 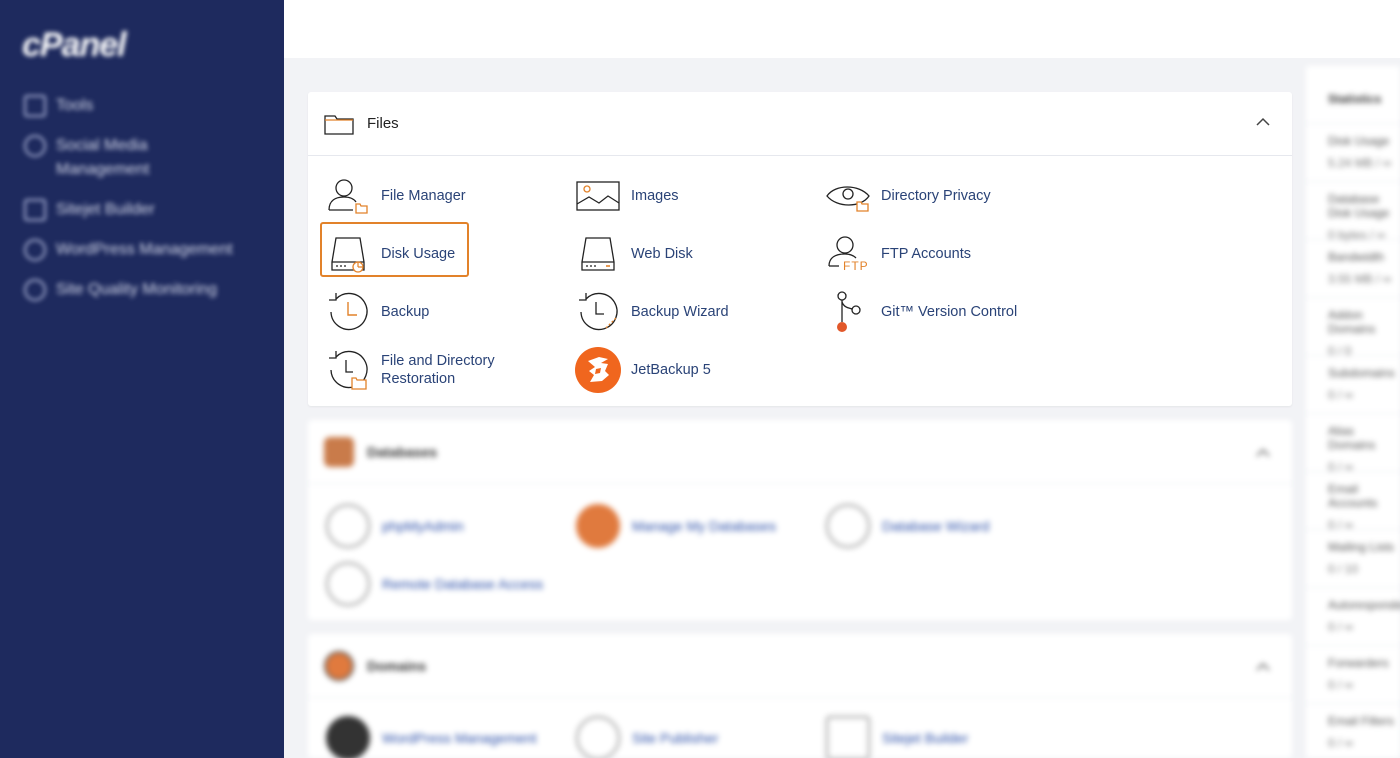 What do you see at coordinates (1360, 279) in the screenshot?
I see `stat-value: 3.55 MB / ∞` at bounding box center [1360, 279].